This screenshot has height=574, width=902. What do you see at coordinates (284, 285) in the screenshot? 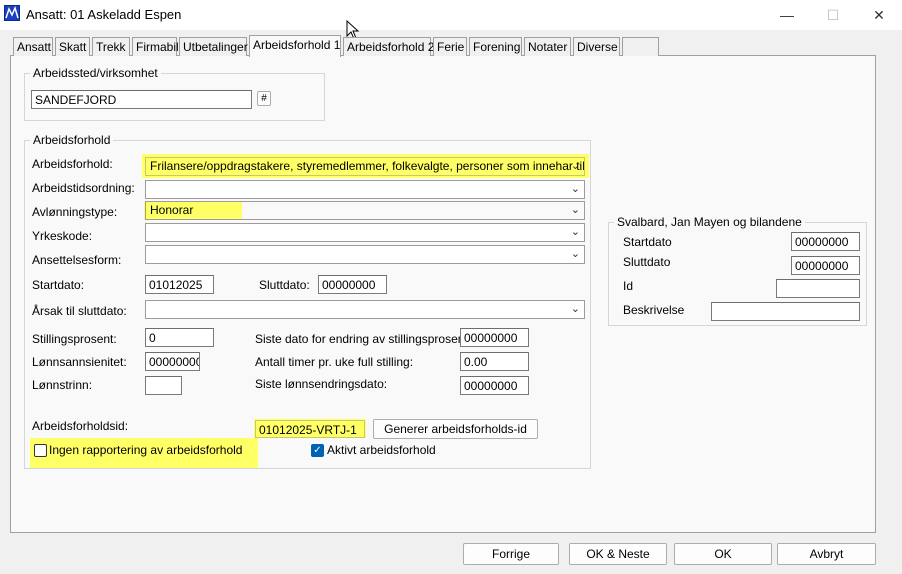
I see `sluttdato-label: Sluttdato:` at bounding box center [284, 285].